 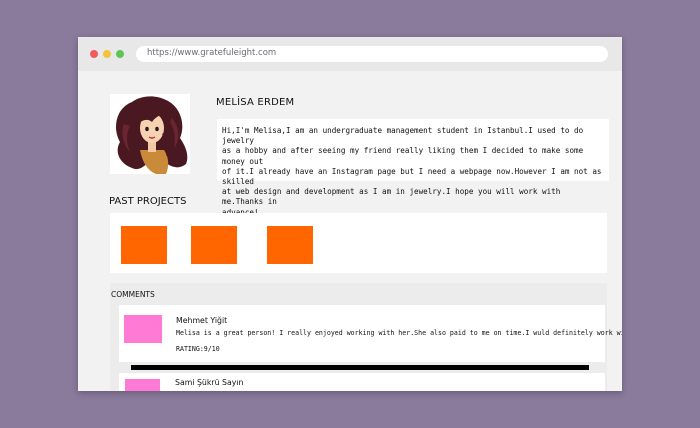 What do you see at coordinates (107, 54) in the screenshot?
I see `minimize-window-button` at bounding box center [107, 54].